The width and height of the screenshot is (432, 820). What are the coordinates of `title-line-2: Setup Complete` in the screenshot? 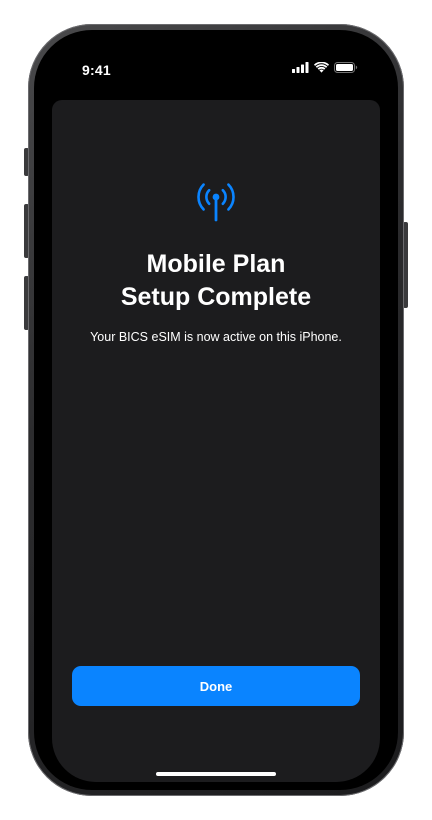 It's located at (216, 297).